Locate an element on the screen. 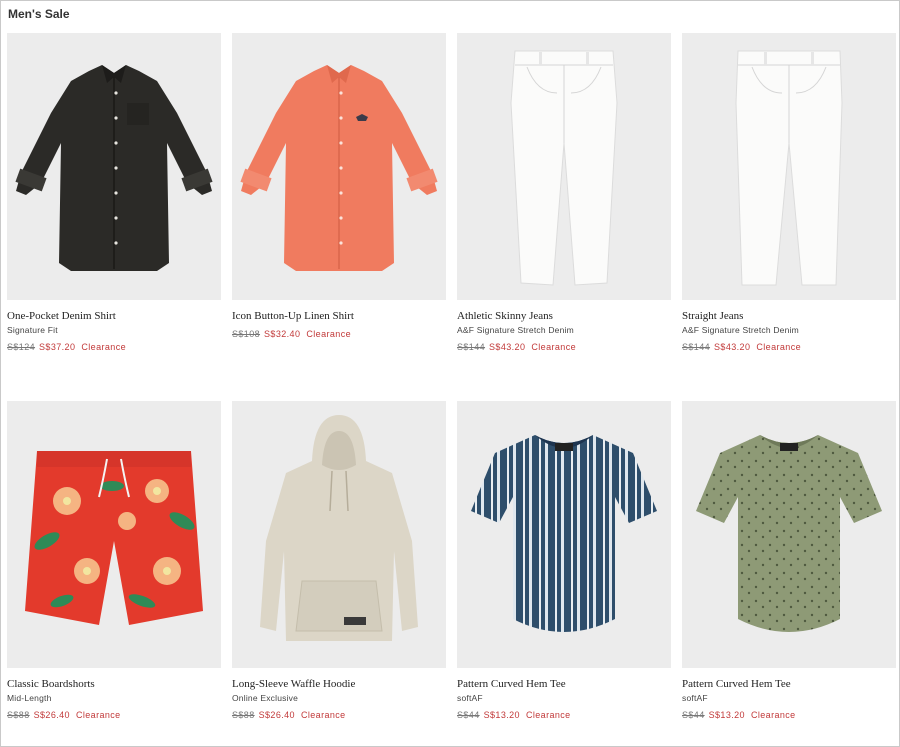 Image resolution: width=900 pixels, height=747 pixels. product-subtitle: Signature Fit is located at coordinates (32, 330).